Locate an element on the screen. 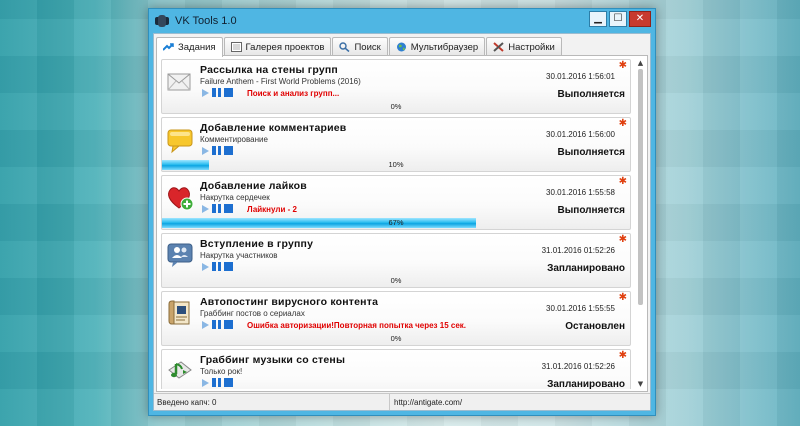 The width and height of the screenshot is (800, 426). progress-label: 10% is located at coordinates (396, 164).